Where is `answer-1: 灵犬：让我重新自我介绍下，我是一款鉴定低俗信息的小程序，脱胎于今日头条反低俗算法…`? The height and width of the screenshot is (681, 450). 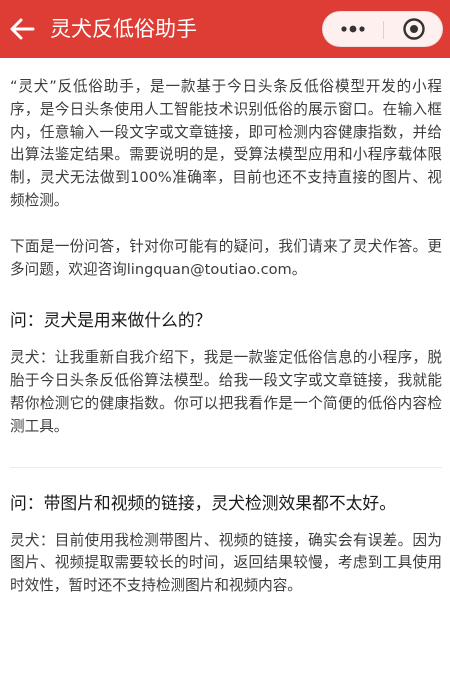 answer-1: 灵犬：让我重新自我介绍下，我是一款鉴定低俗信息的小程序，脱胎于今日头条反低俗算法… is located at coordinates (226, 392).